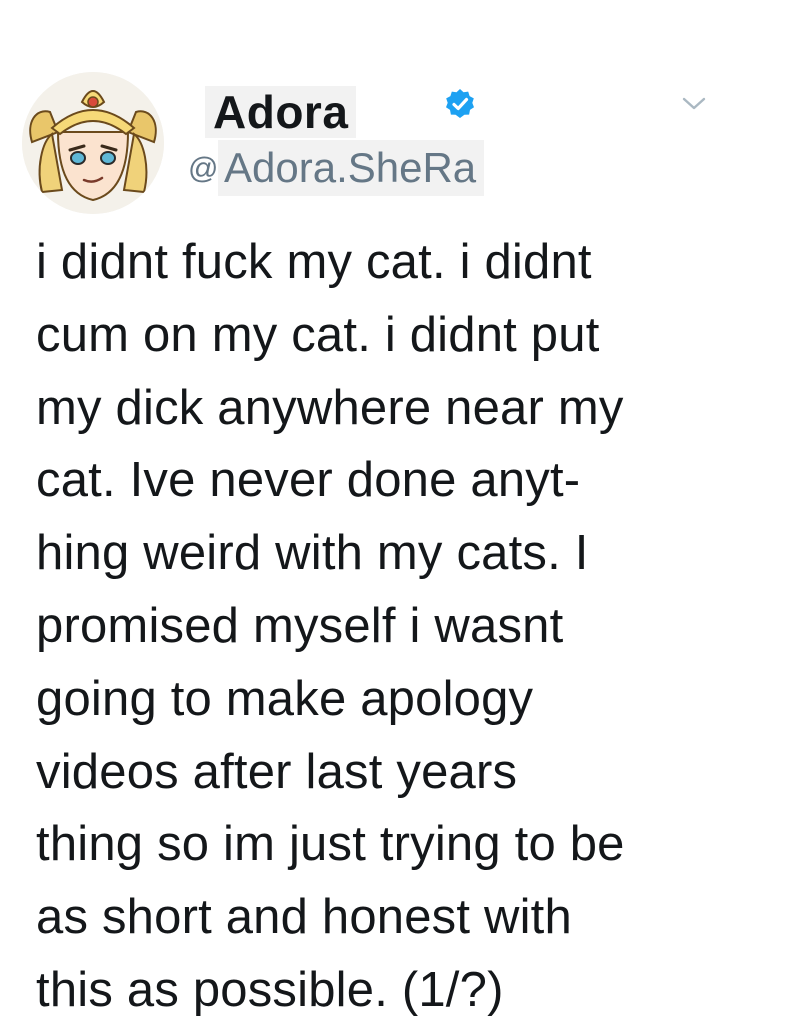  I want to click on verified-badge-icon, so click(460, 103).